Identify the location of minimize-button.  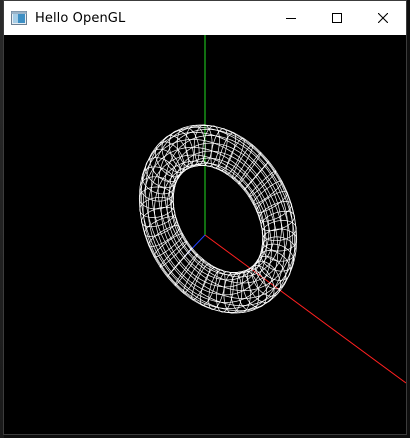
(291, 18).